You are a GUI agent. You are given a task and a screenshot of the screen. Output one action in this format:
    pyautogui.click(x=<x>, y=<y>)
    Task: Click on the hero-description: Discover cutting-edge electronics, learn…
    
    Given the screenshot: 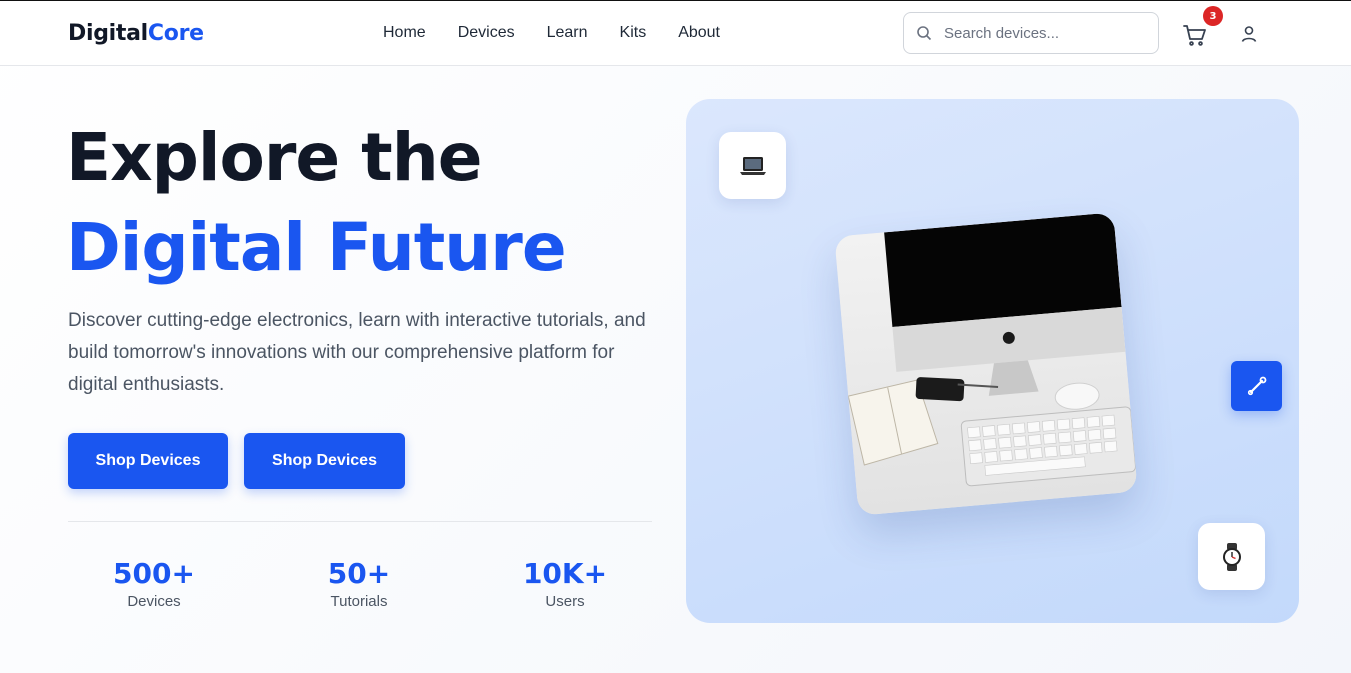 What is the action you would take?
    pyautogui.click(x=357, y=352)
    